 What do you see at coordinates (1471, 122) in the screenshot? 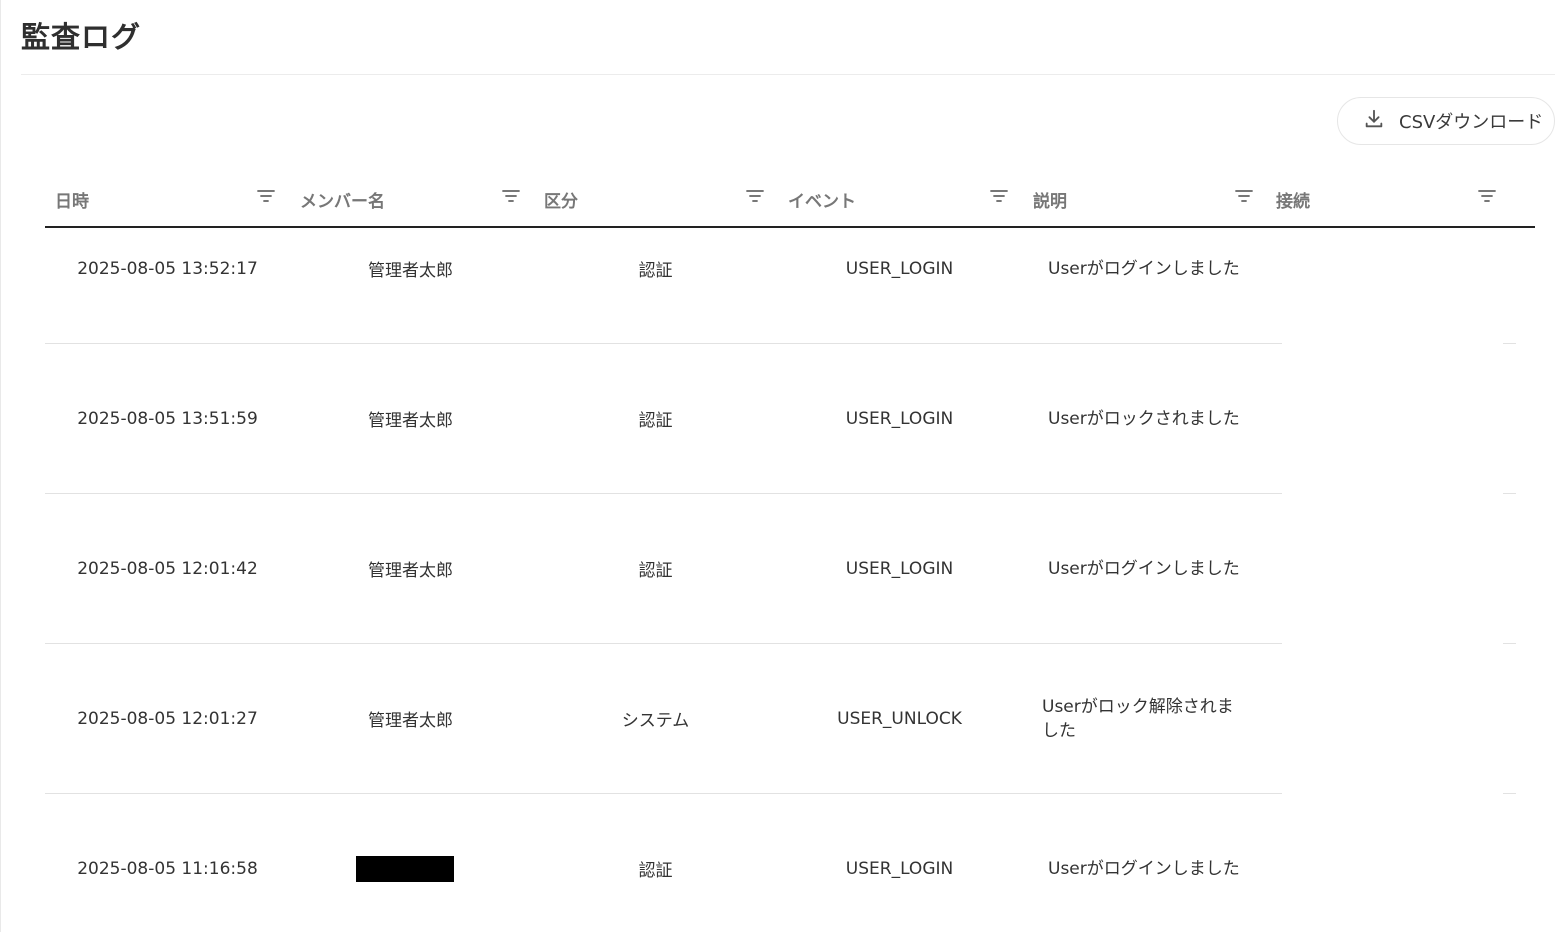
I see `csv-download-label: CSVダウンロード` at bounding box center [1471, 122].